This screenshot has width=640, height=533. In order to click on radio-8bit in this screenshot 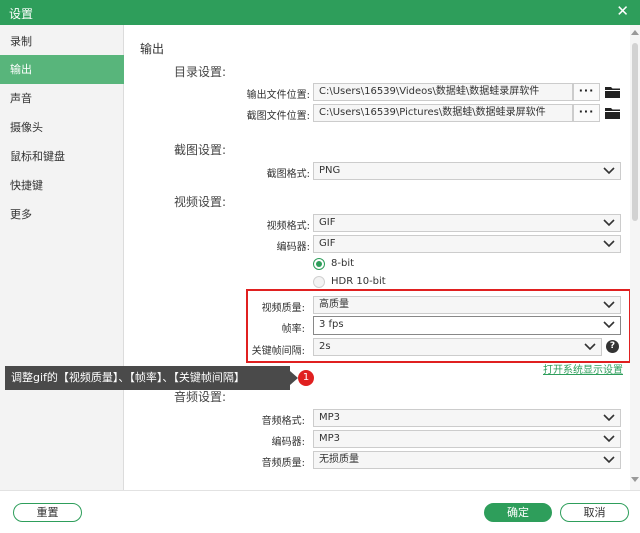, I will do `click(319, 264)`.